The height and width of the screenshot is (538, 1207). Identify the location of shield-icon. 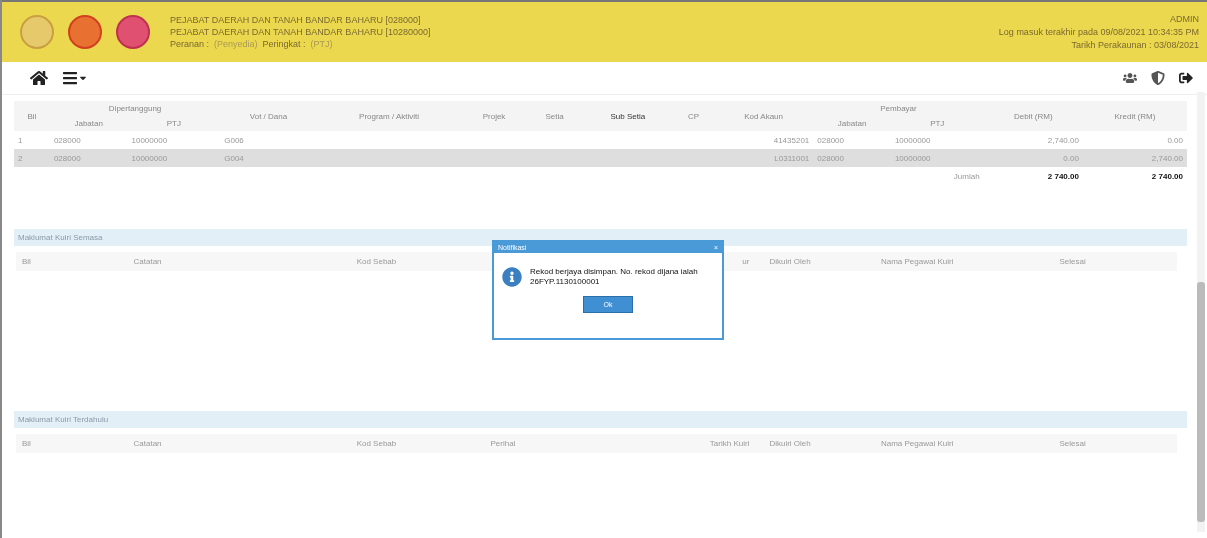
(1158, 78).